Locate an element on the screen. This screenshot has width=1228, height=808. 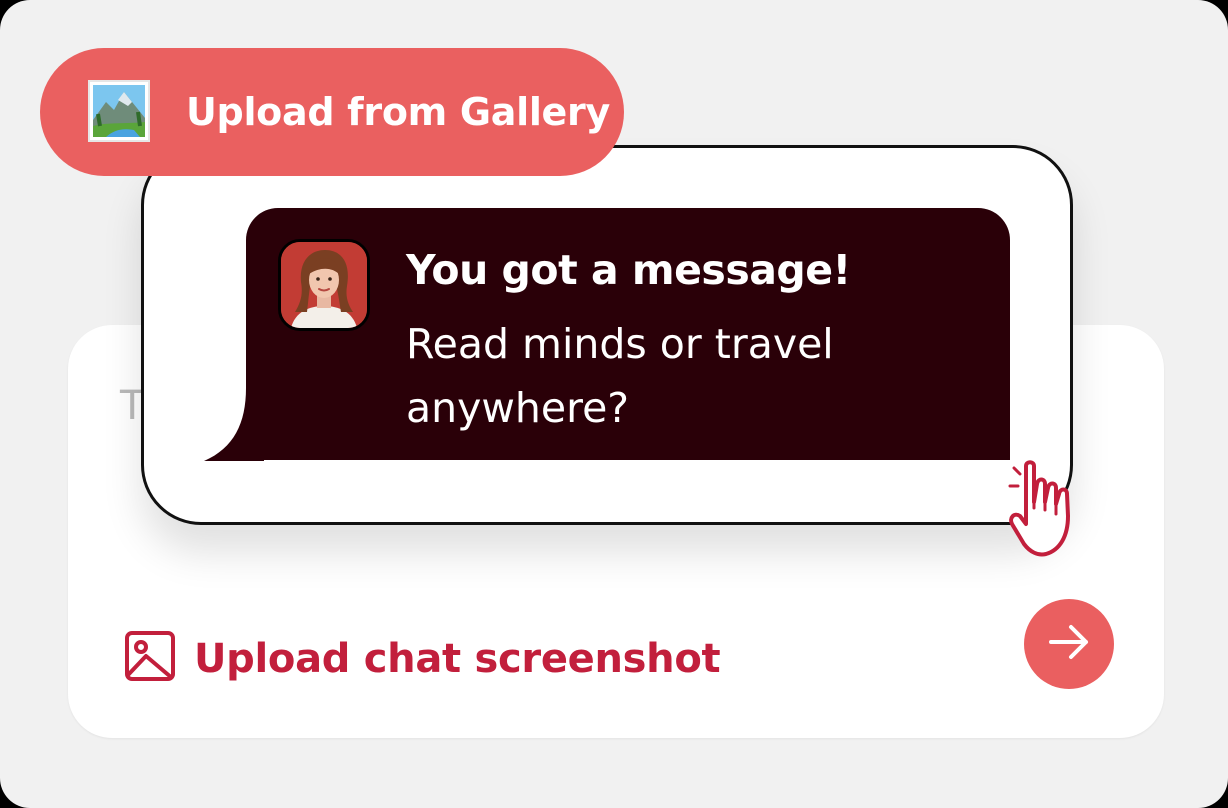
avatar is located at coordinates (324, 285).